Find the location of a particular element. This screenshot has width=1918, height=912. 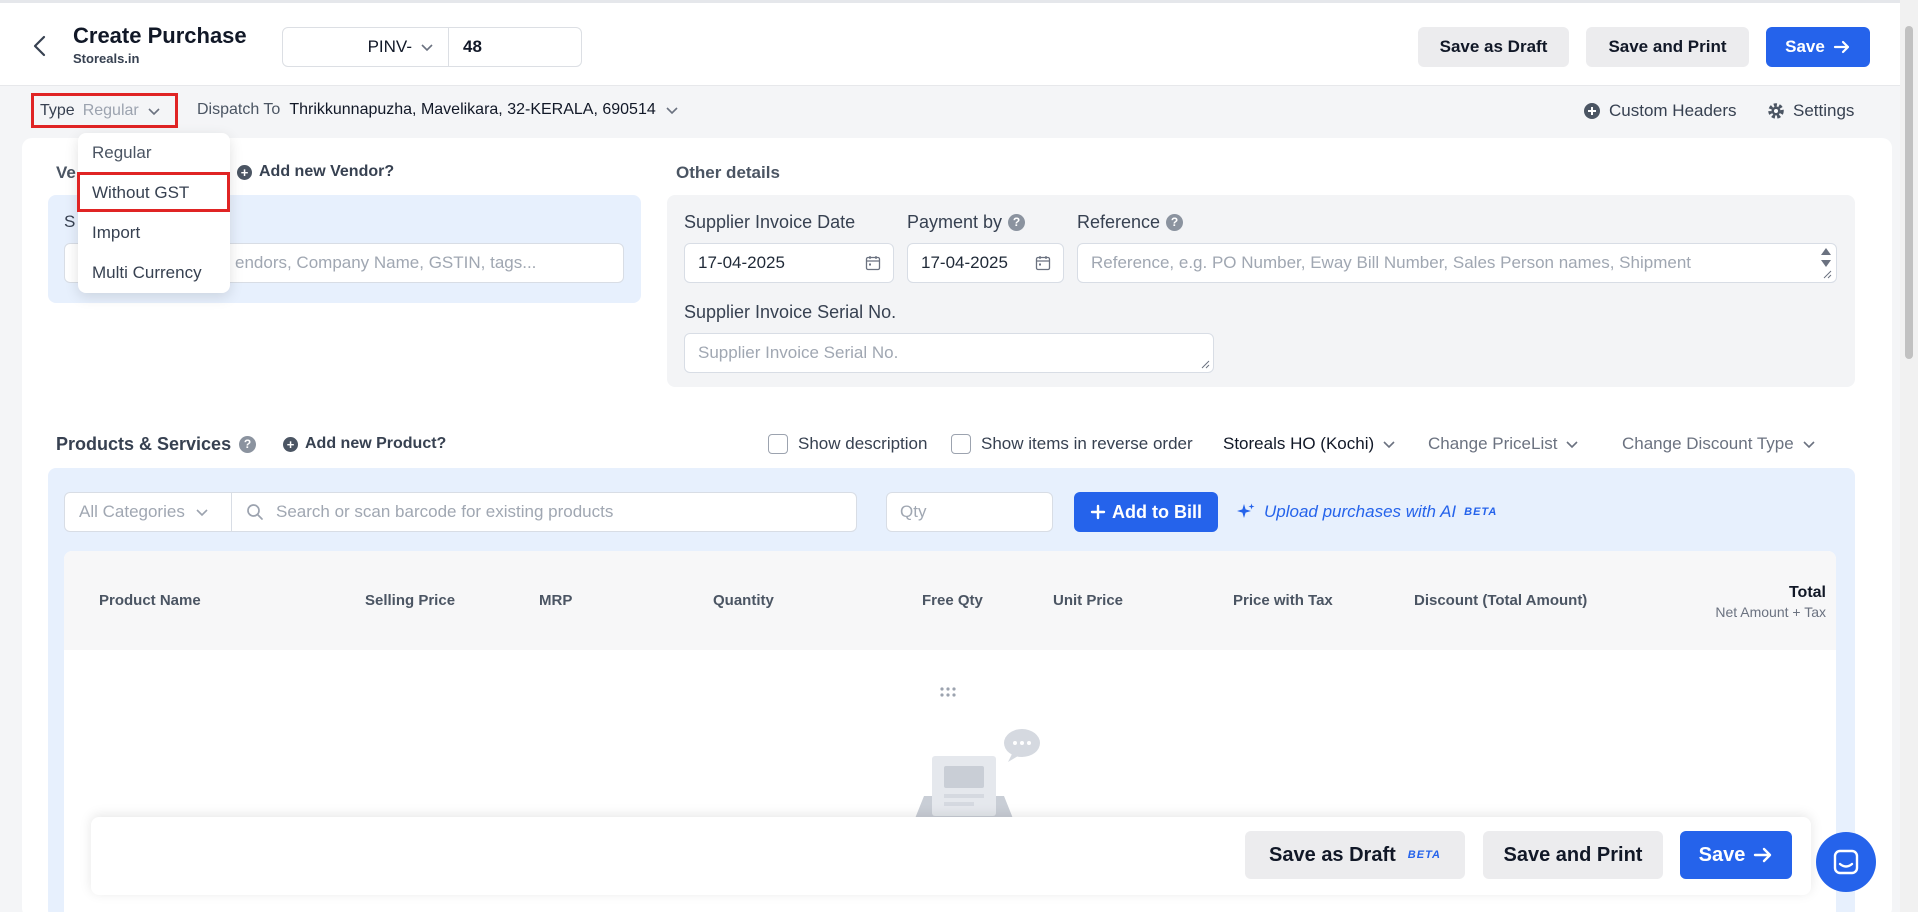

change-pricelist-select: Change PriceList is located at coordinates (1503, 444).